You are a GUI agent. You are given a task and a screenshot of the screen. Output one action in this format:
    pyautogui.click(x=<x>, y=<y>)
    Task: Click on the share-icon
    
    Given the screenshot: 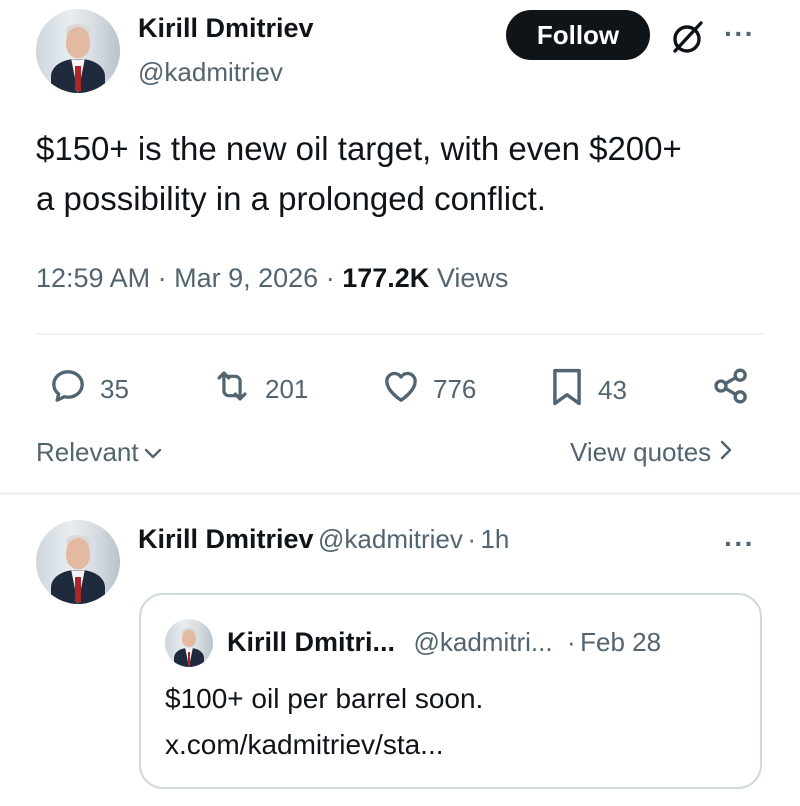 What is the action you would take?
    pyautogui.click(x=737, y=389)
    